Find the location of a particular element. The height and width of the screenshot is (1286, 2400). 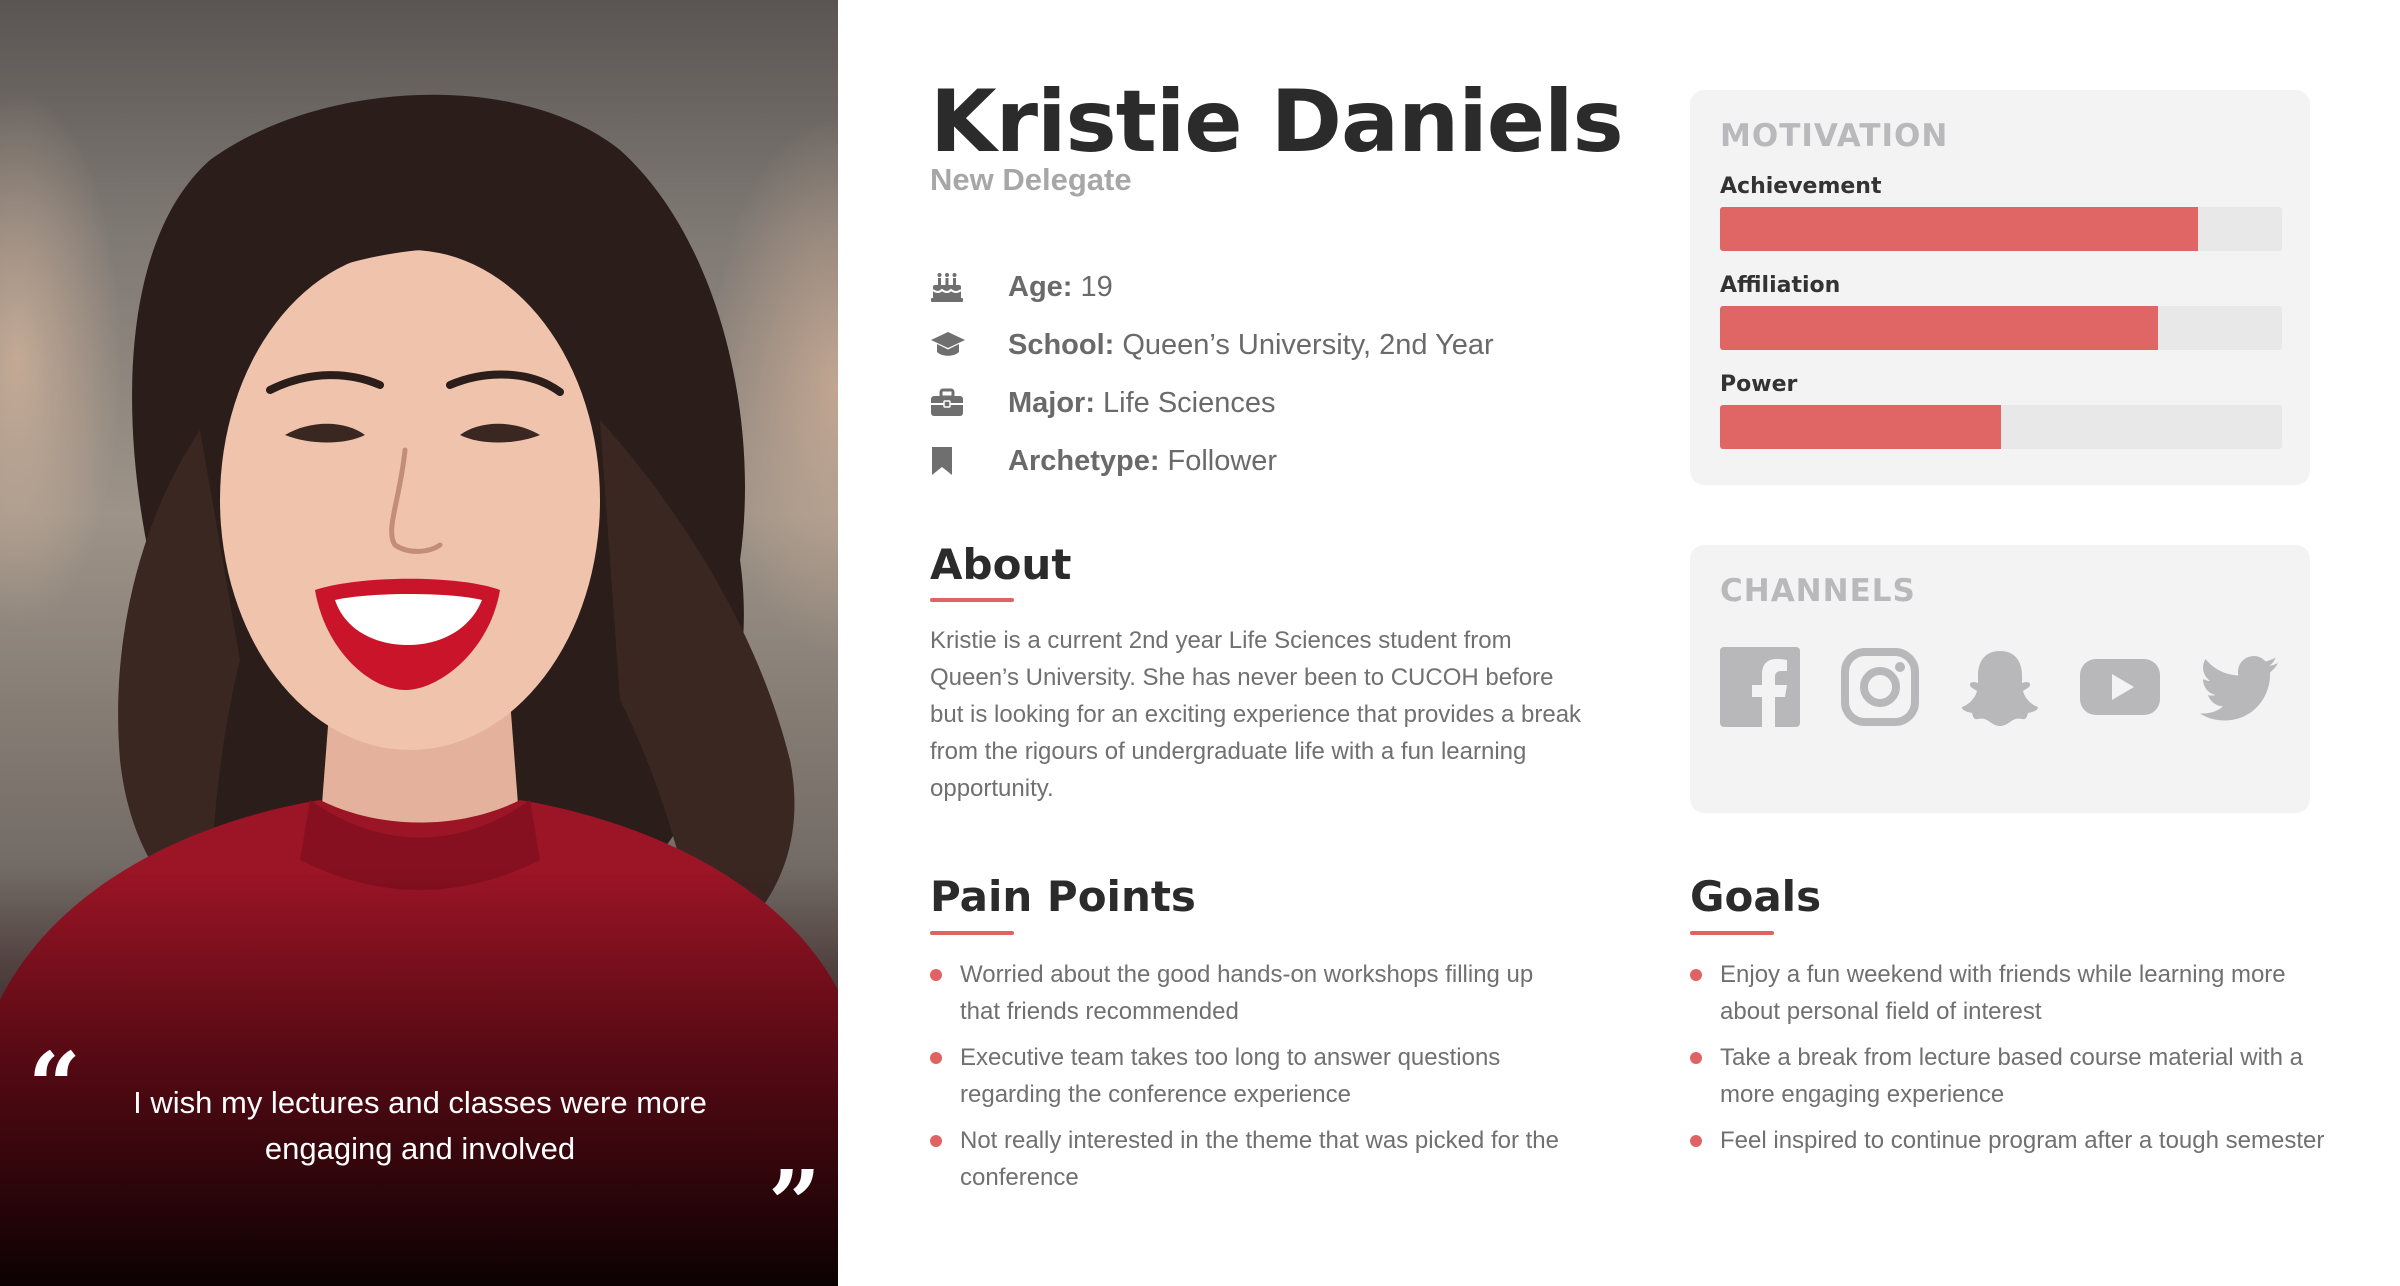

fact-label: School: is located at coordinates (1061, 344).